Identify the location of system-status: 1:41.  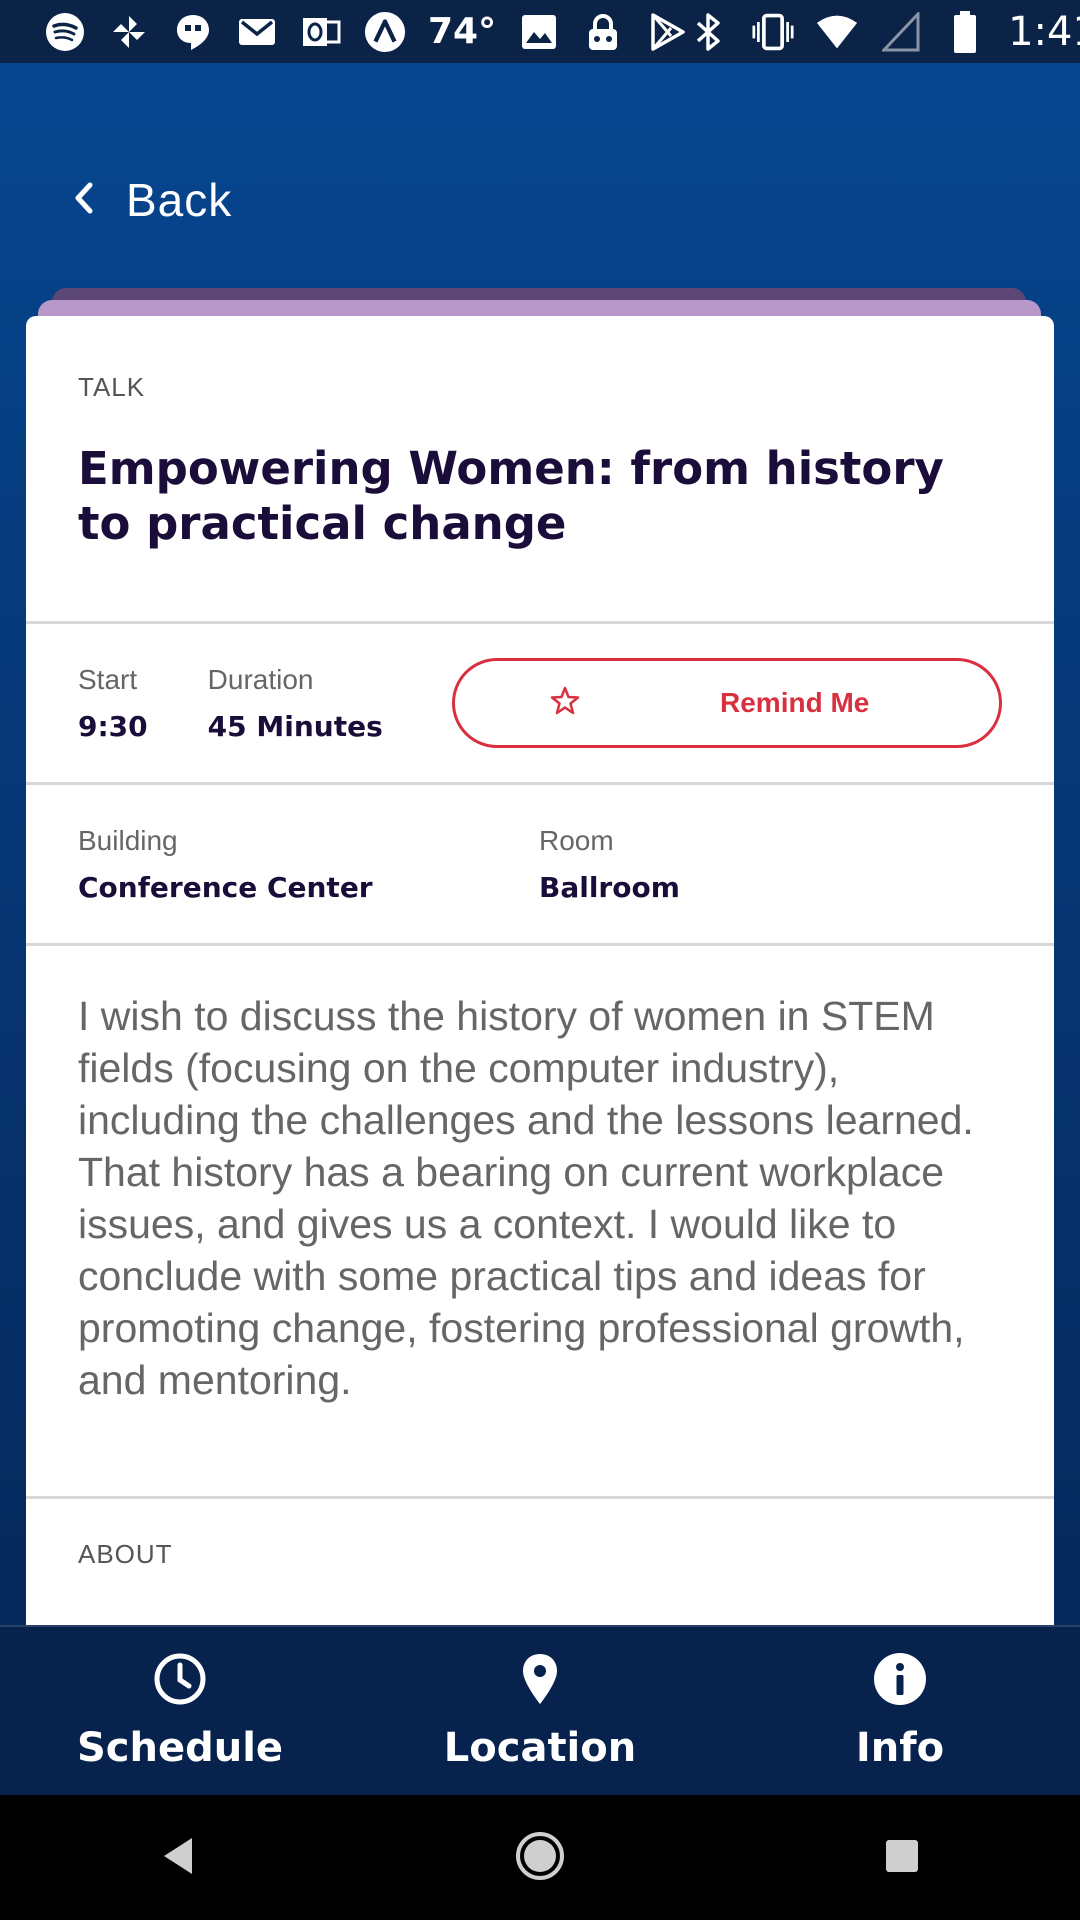
(884, 32).